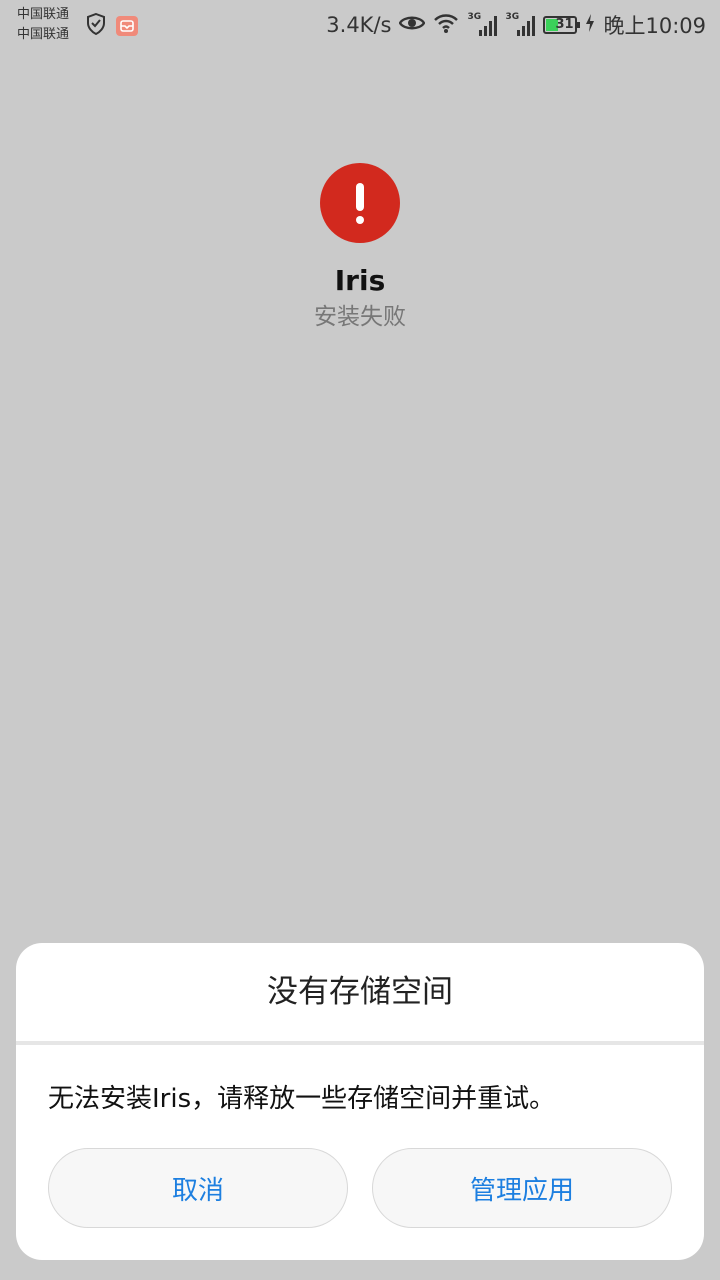  What do you see at coordinates (360, 317) in the screenshot?
I see `install-status: 安装失败` at bounding box center [360, 317].